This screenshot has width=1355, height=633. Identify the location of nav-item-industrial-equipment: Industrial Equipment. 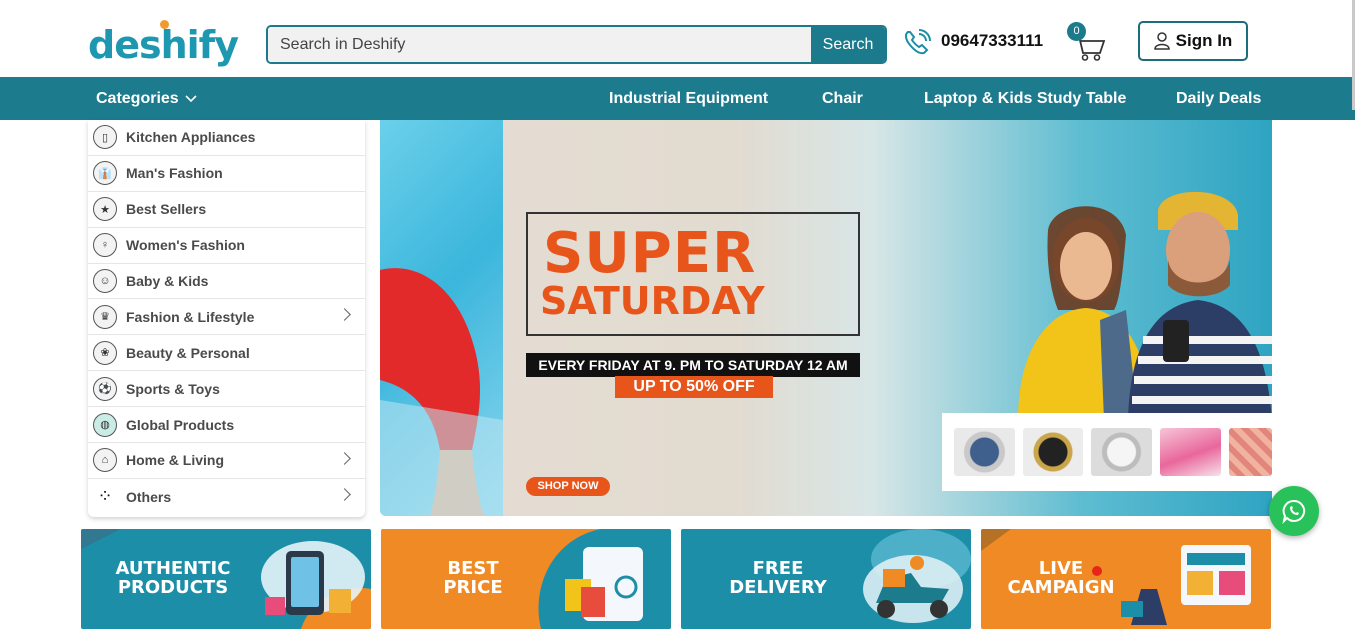
(688, 98).